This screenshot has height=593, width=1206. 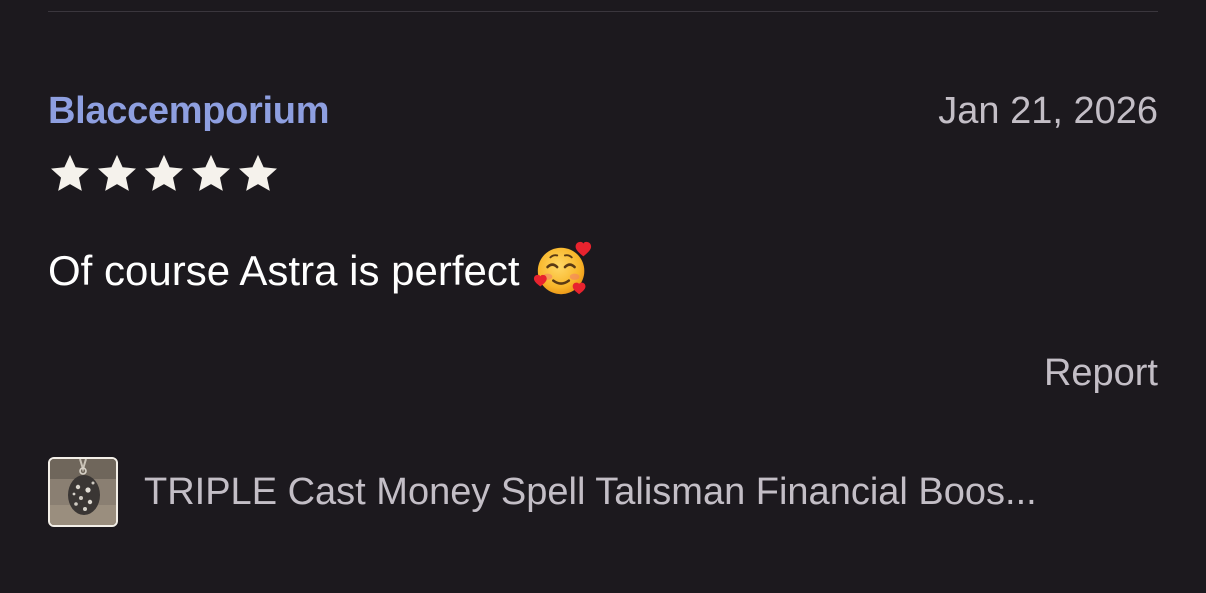 I want to click on smiling-face-with-hearts-icon, so click(x=562, y=268).